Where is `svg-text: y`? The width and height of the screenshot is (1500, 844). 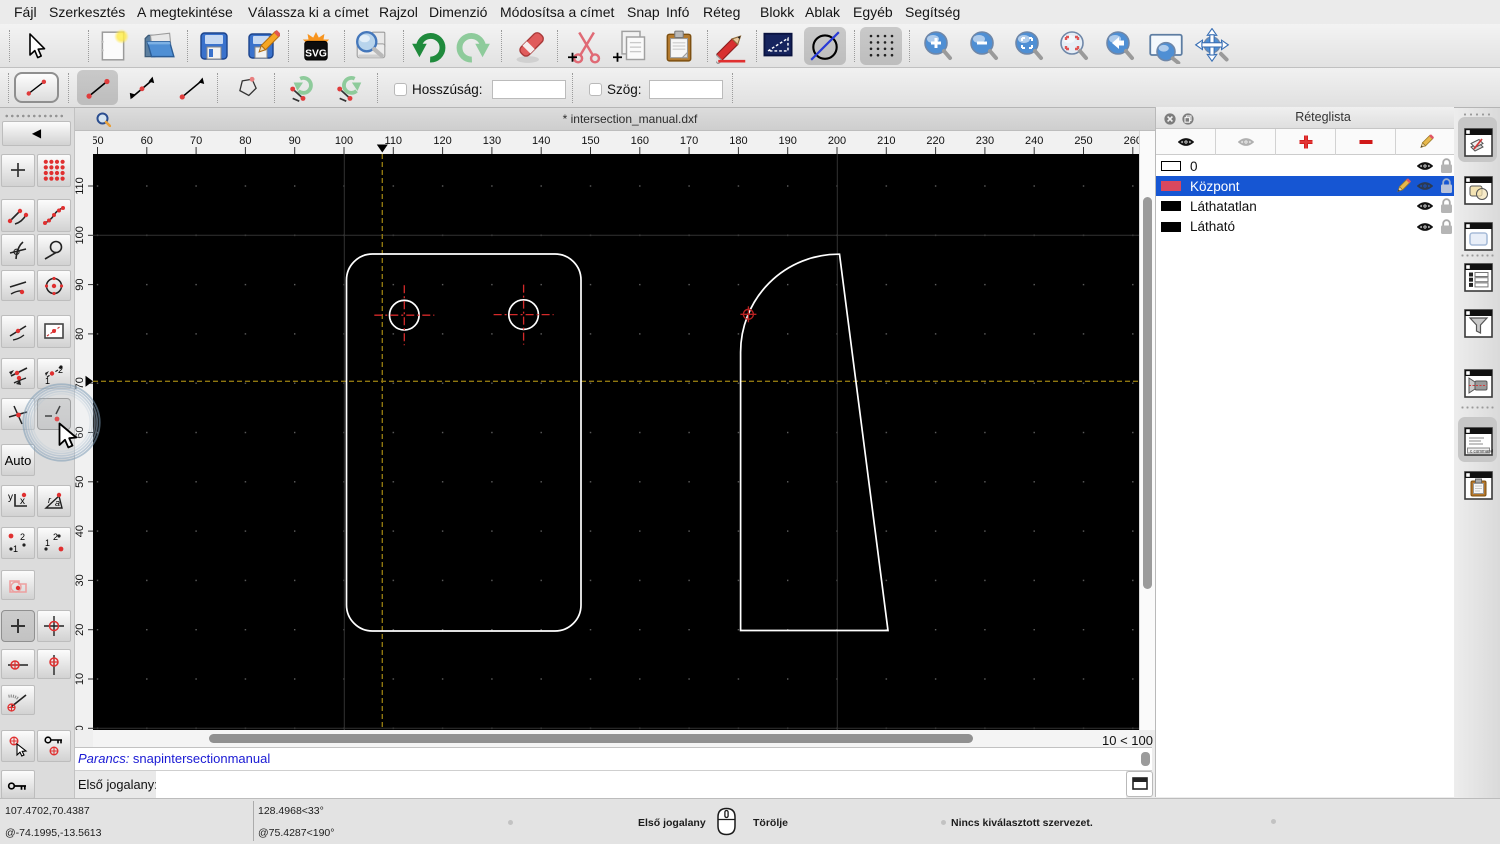
svg-text: y is located at coordinates (10, 497).